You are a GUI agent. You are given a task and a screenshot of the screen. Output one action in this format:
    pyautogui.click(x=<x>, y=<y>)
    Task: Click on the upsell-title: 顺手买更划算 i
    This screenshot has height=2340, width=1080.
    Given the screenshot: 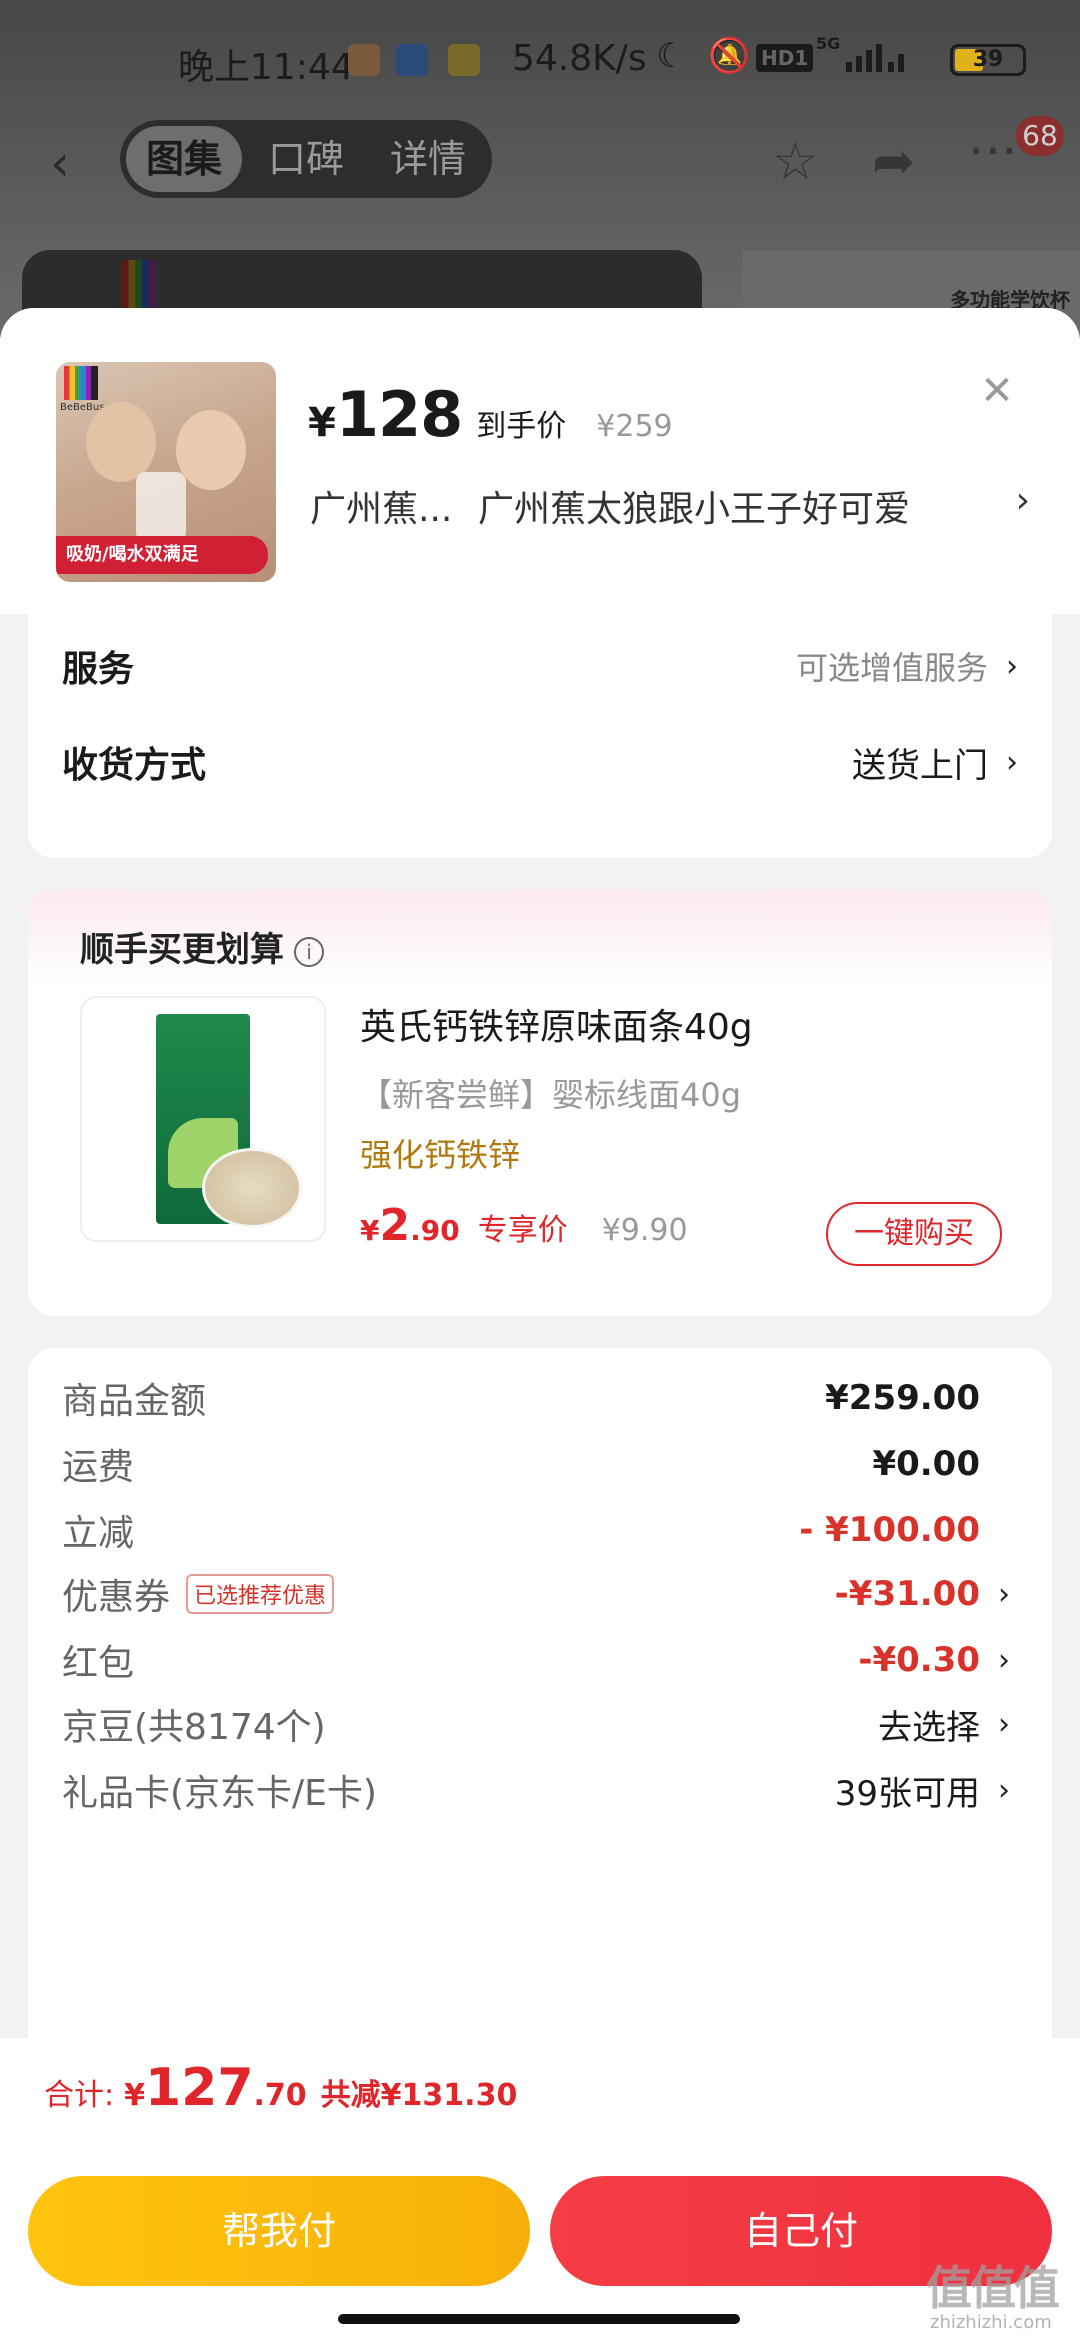 What is the action you would take?
    pyautogui.click(x=202, y=946)
    